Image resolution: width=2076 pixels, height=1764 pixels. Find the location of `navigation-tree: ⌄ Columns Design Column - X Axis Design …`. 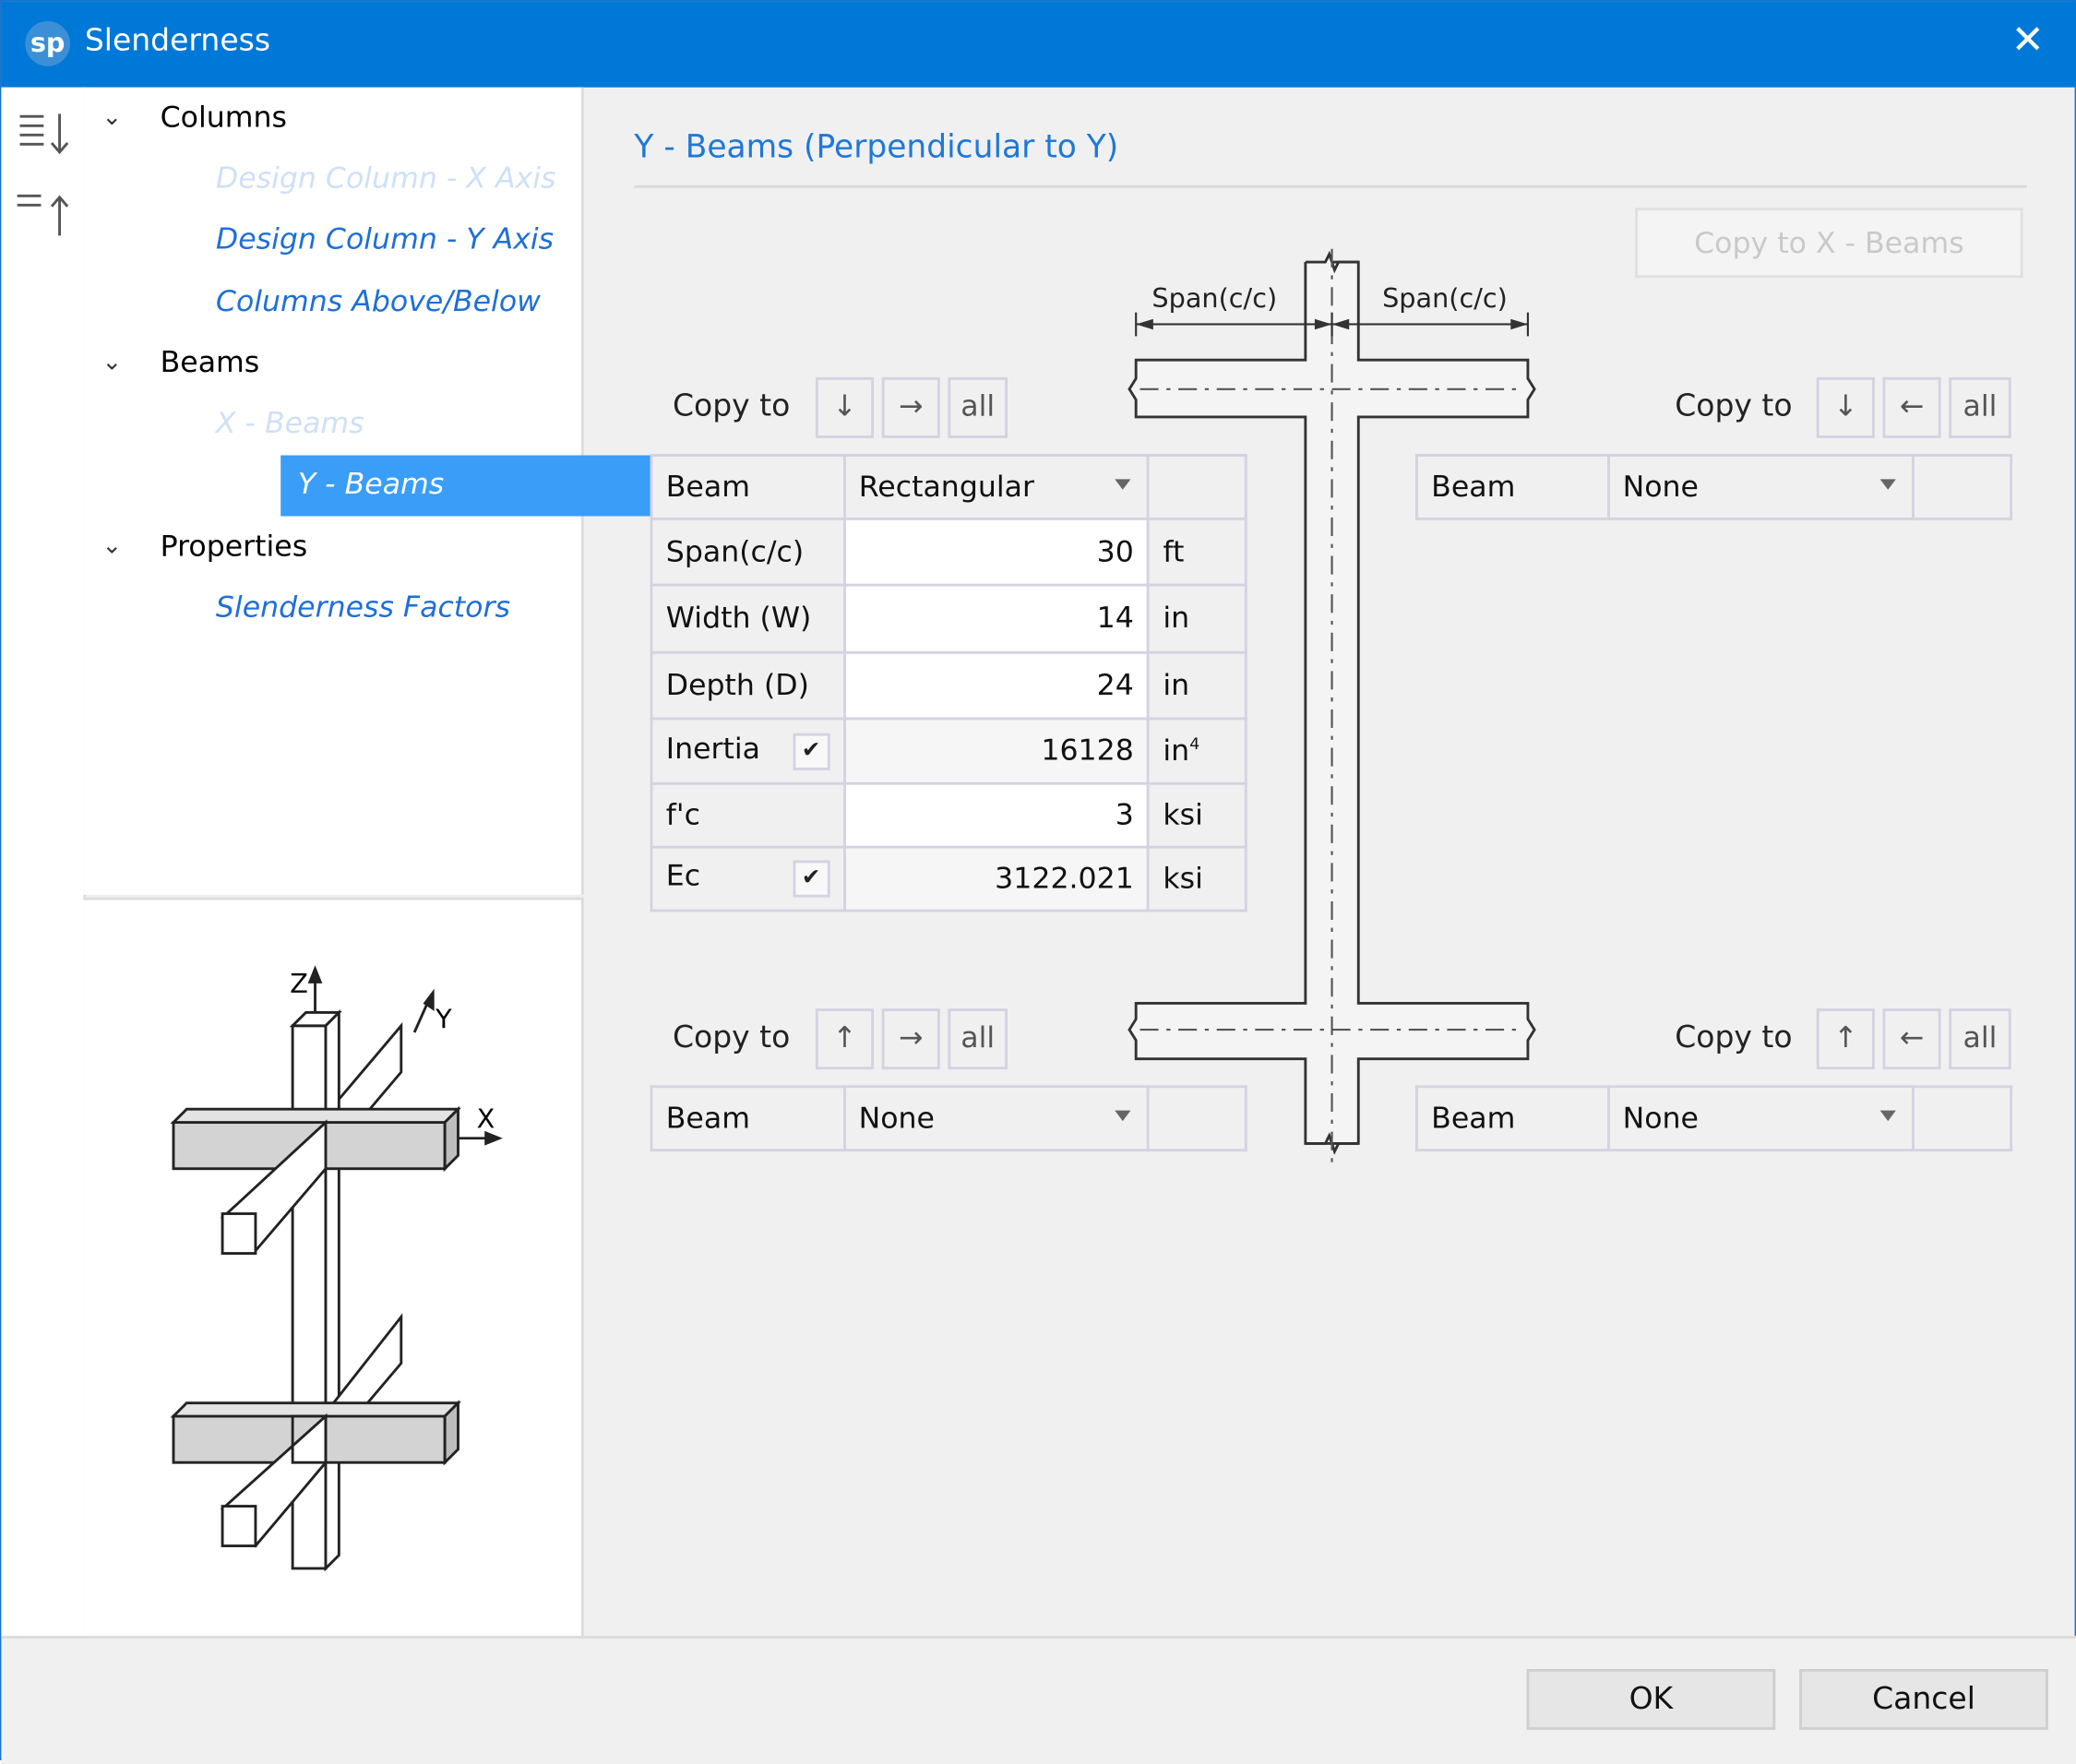

navigation-tree: ⌄ Columns Design Column - X Axis Design … is located at coordinates (373, 491).